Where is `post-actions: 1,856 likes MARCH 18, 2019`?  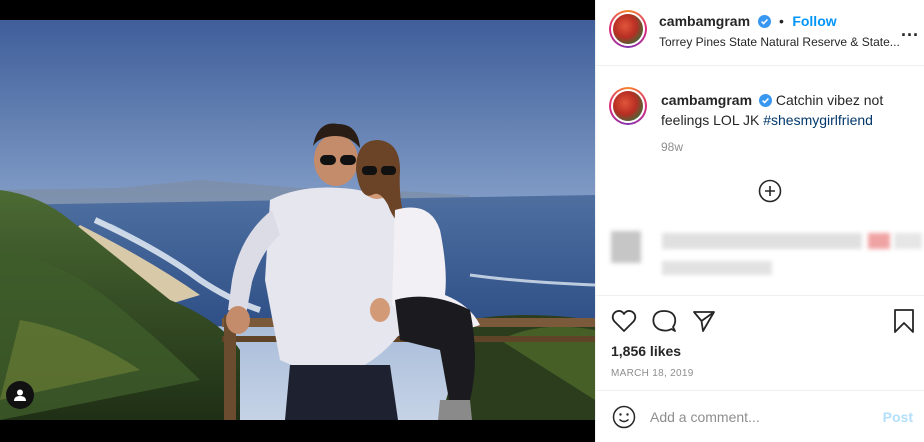 post-actions: 1,856 likes MARCH 18, 2019 is located at coordinates (760, 342).